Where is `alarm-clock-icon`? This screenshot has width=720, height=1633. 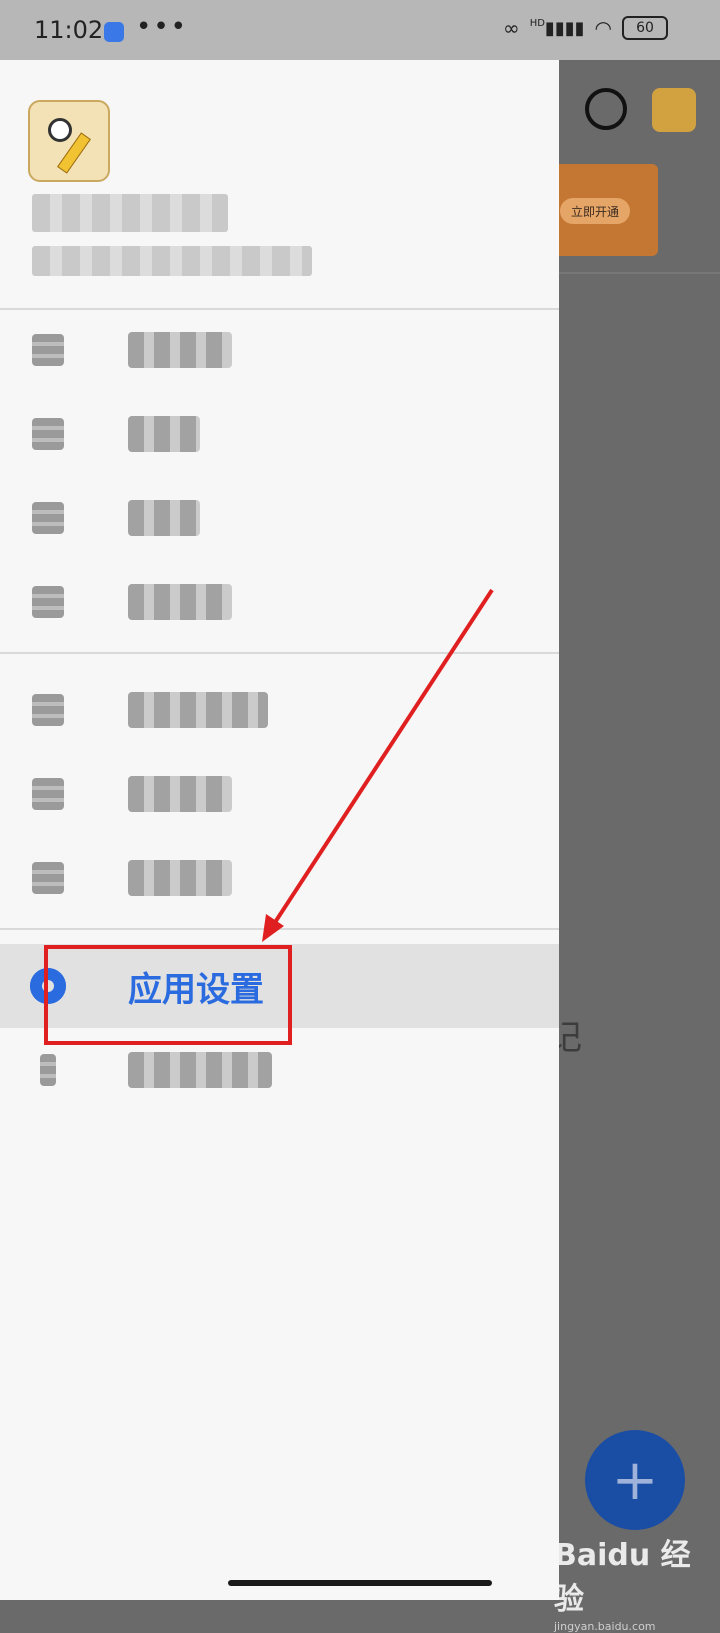
alarm-clock-icon is located at coordinates (60, 130).